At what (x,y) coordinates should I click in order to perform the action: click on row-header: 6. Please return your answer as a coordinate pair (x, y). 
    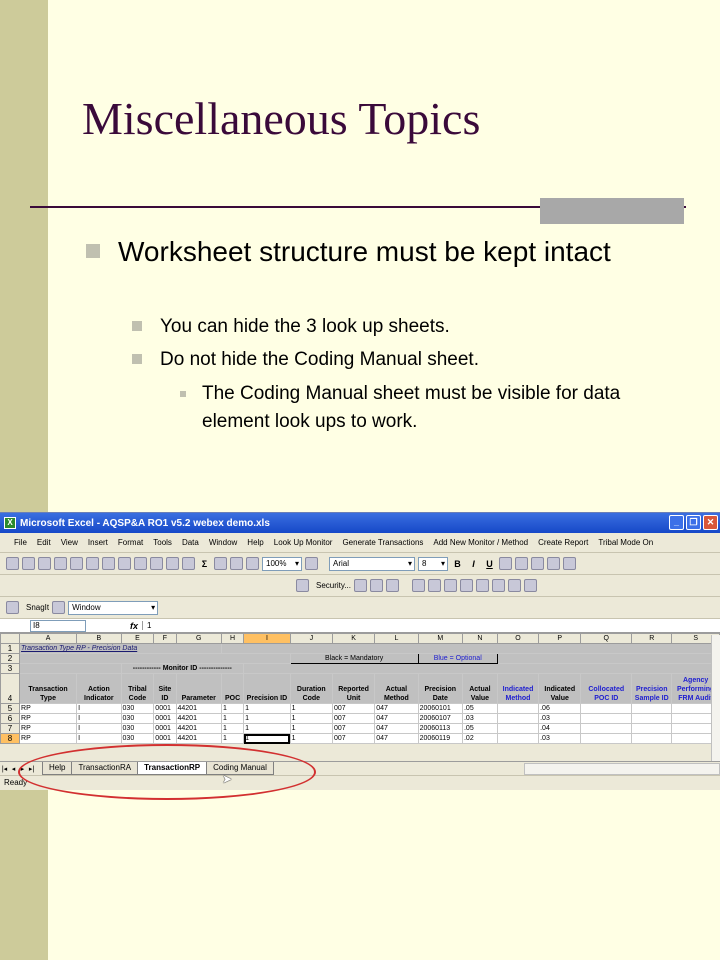
    Looking at the image, I should click on (10, 718).